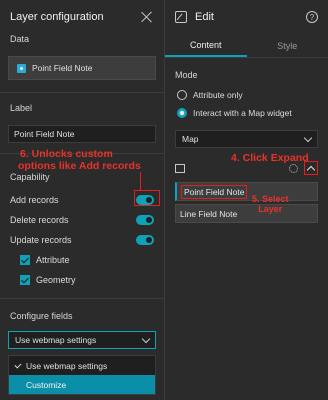 The height and width of the screenshot is (400, 328). I want to click on map-select-value: Map, so click(190, 139).